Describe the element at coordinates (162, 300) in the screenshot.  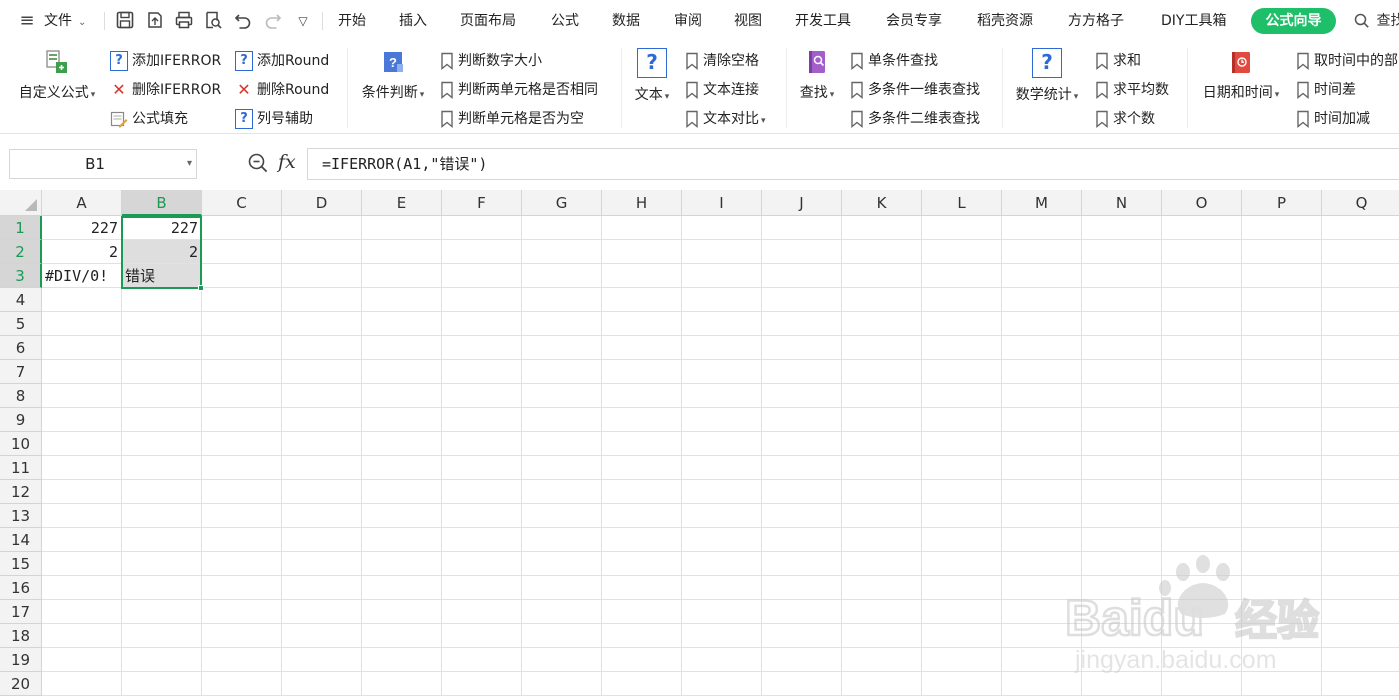
I see `cell-b4` at that location.